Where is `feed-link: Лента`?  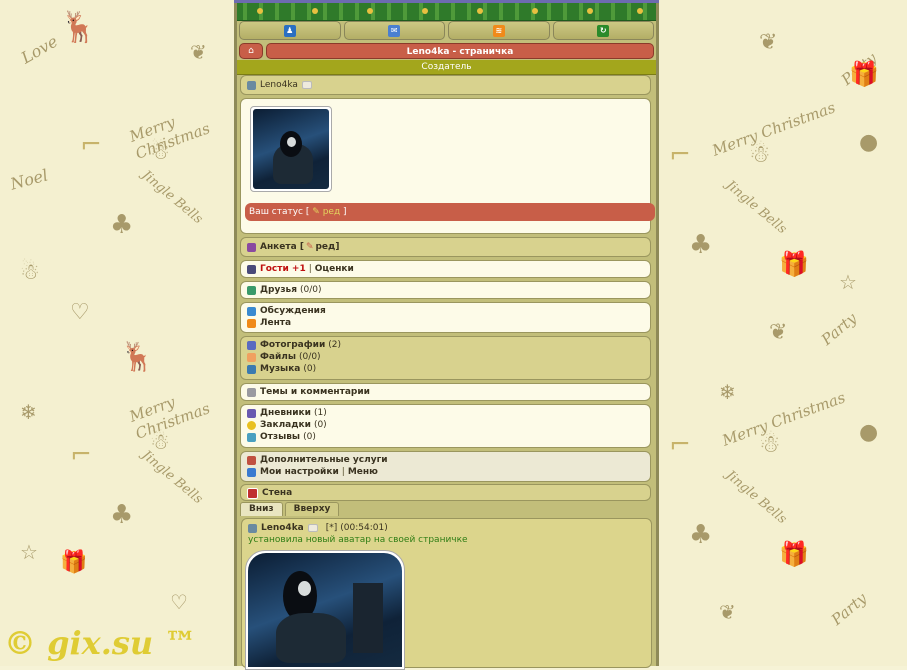 feed-link: Лента is located at coordinates (275, 323).